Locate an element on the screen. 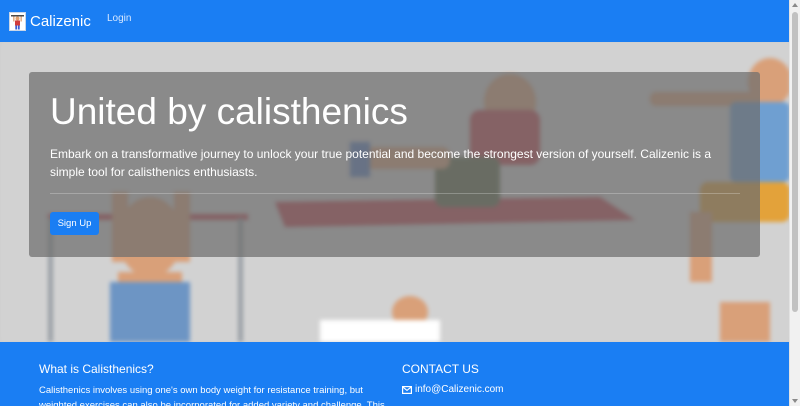 The image size is (800, 406). envelope-icon is located at coordinates (407, 389).